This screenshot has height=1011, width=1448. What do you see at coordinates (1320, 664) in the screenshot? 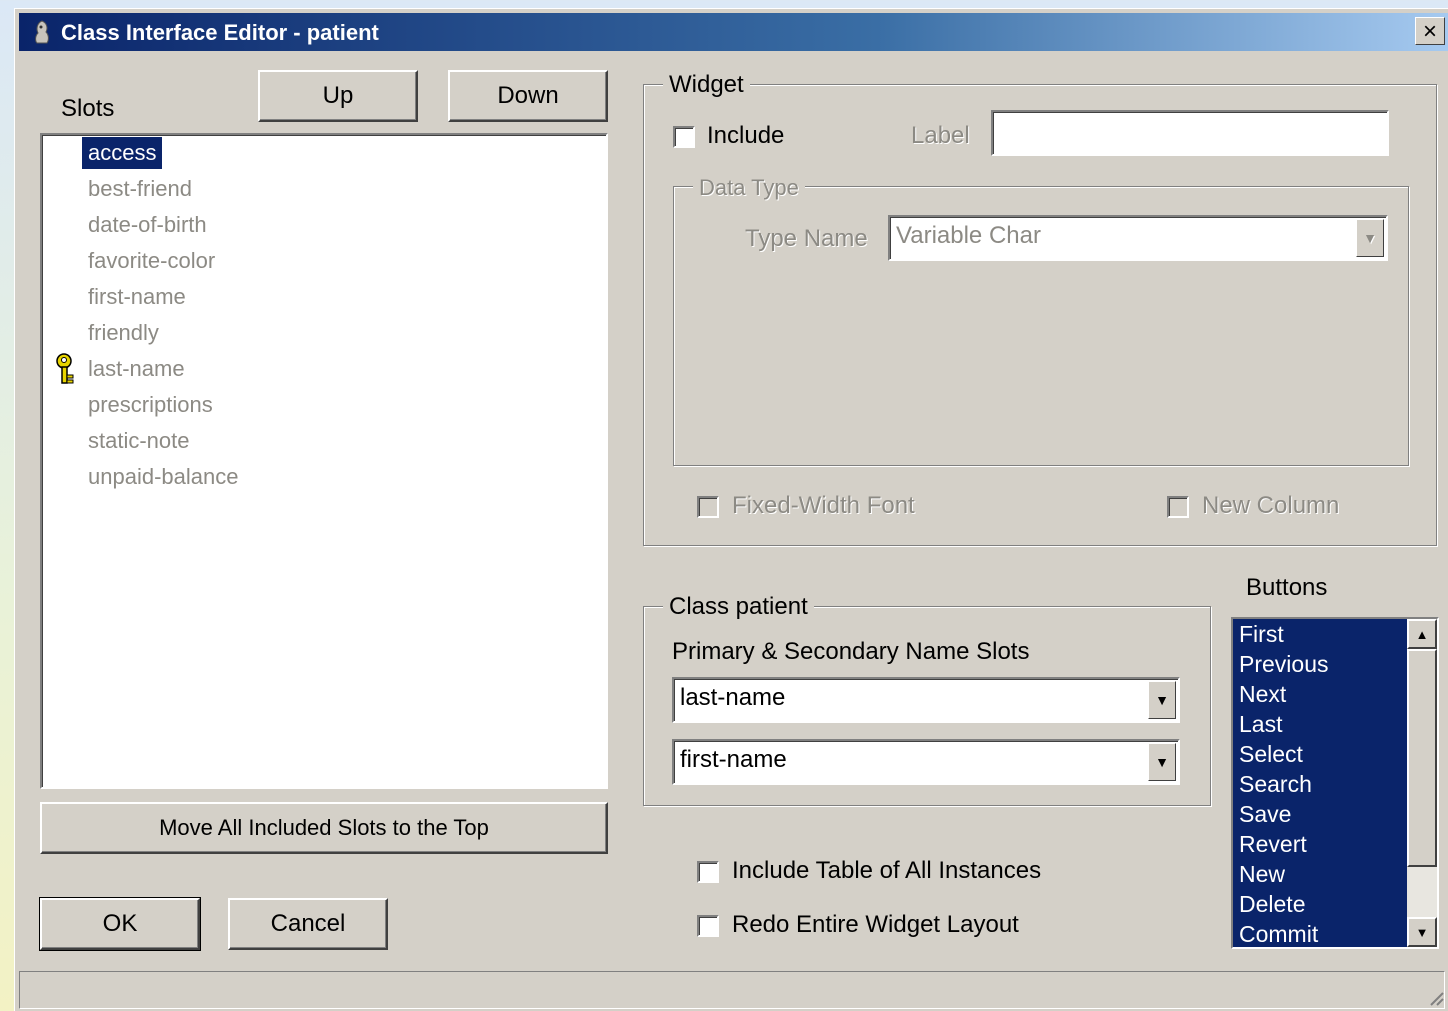
I see `list-item: Previous` at bounding box center [1320, 664].